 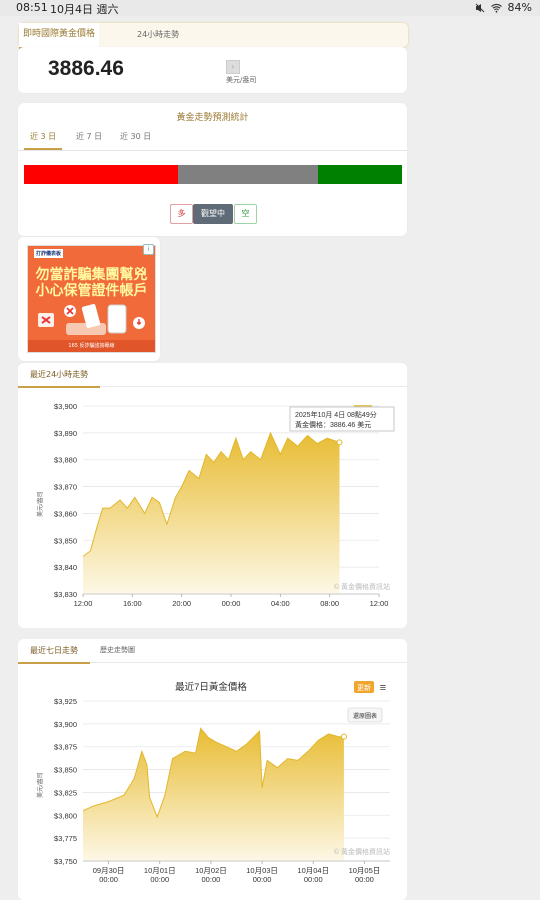 I want to click on tab-7-days: 近 7 日, so click(x=89, y=136).